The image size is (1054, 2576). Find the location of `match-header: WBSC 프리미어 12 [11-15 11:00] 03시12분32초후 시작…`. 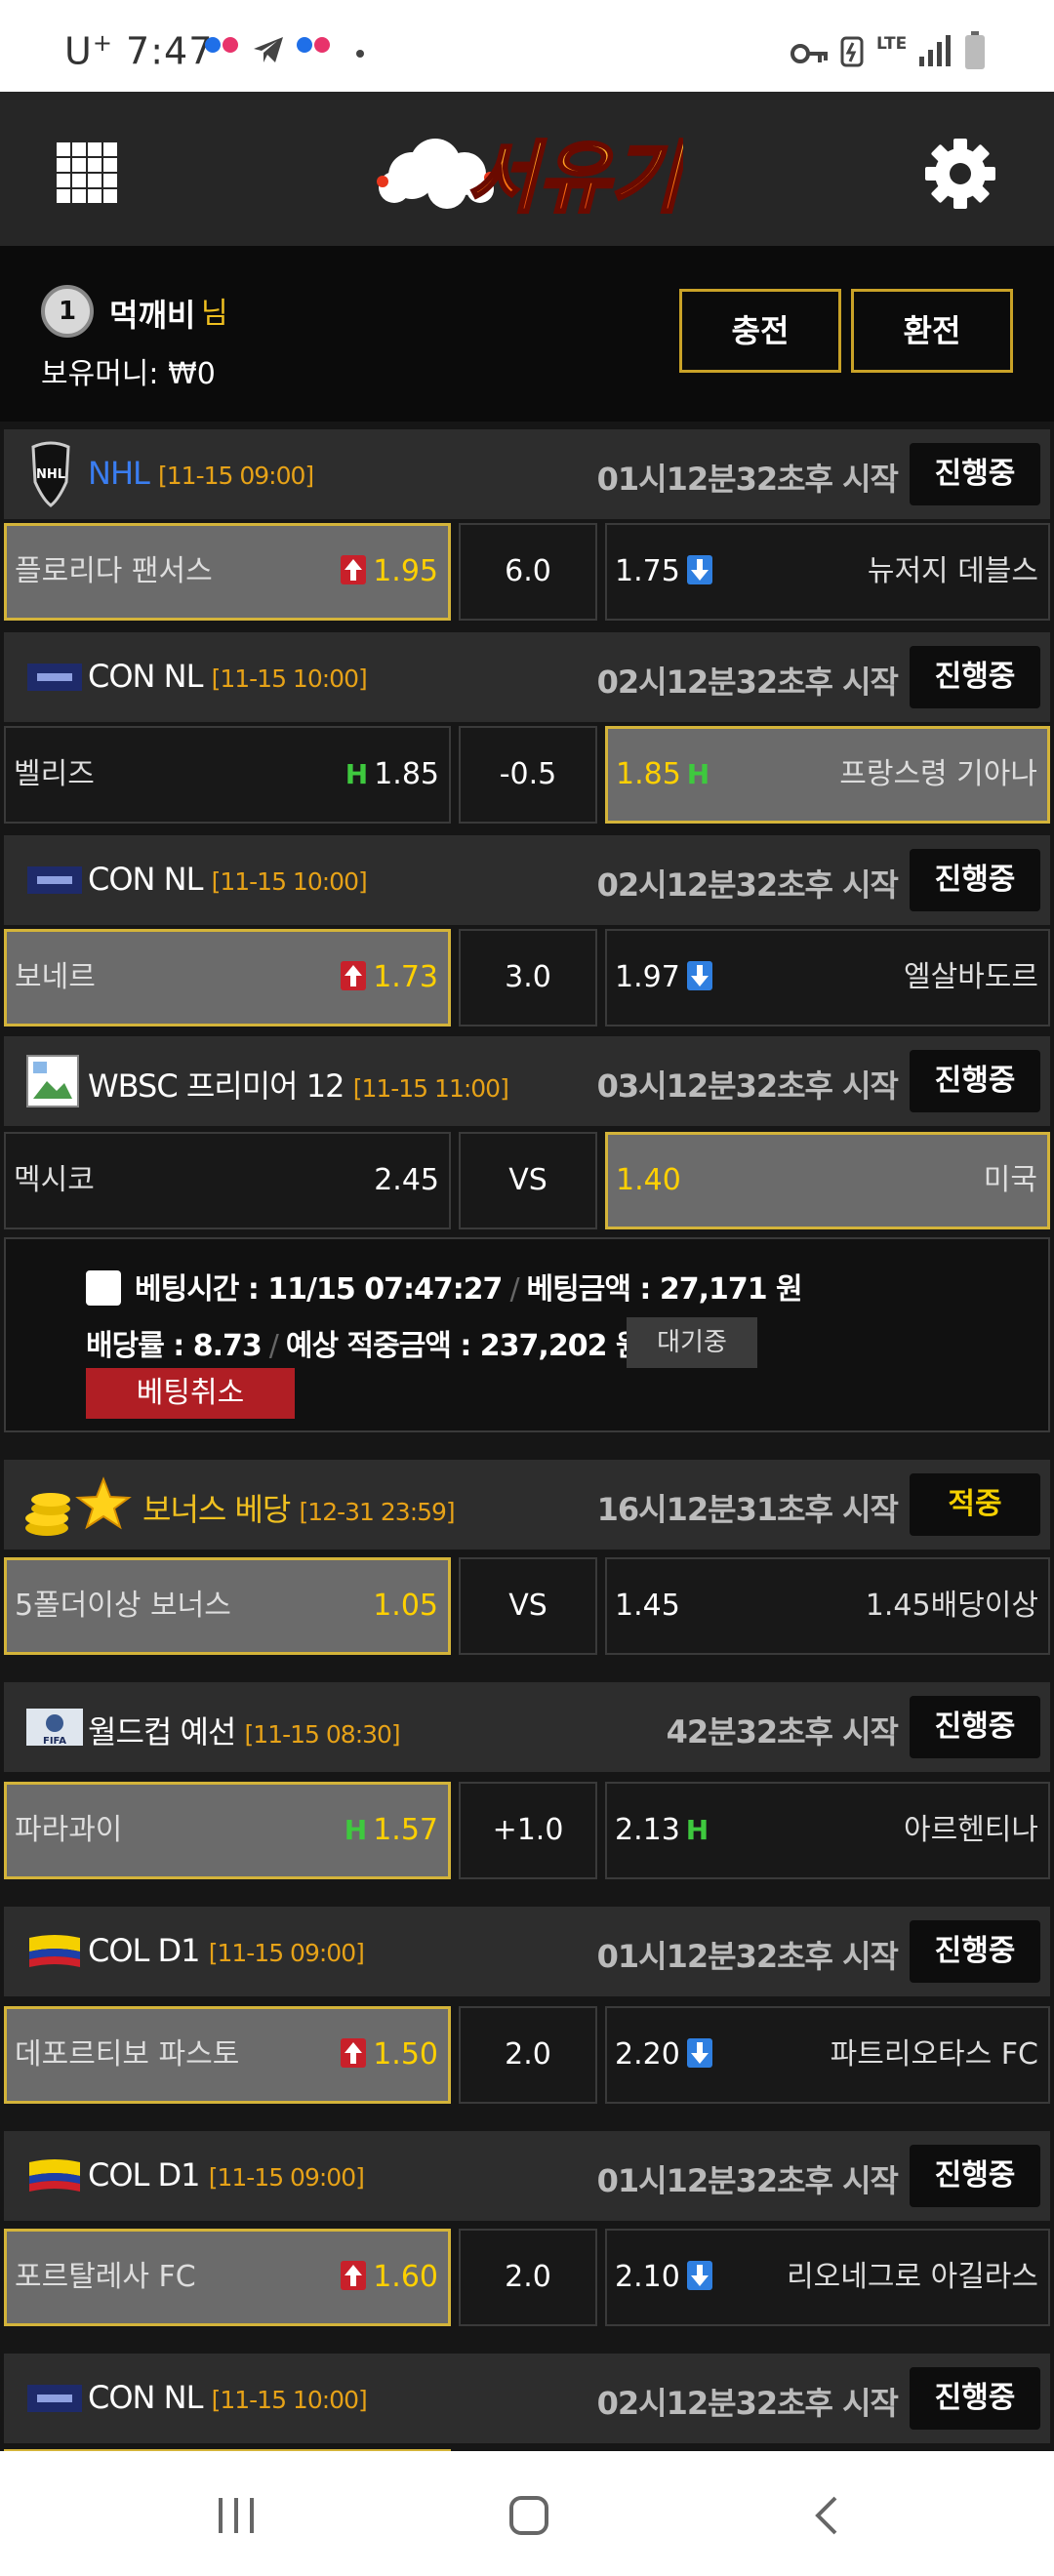

match-header: WBSC 프리미어 12 [11-15 11:00] 03시12분32초후 시작… is located at coordinates (527, 1081).